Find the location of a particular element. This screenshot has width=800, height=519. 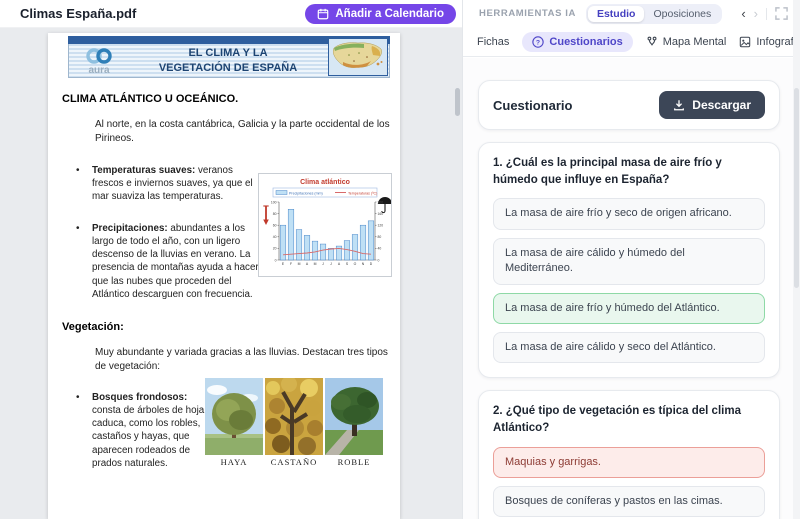

roble-photo is located at coordinates (354, 418).